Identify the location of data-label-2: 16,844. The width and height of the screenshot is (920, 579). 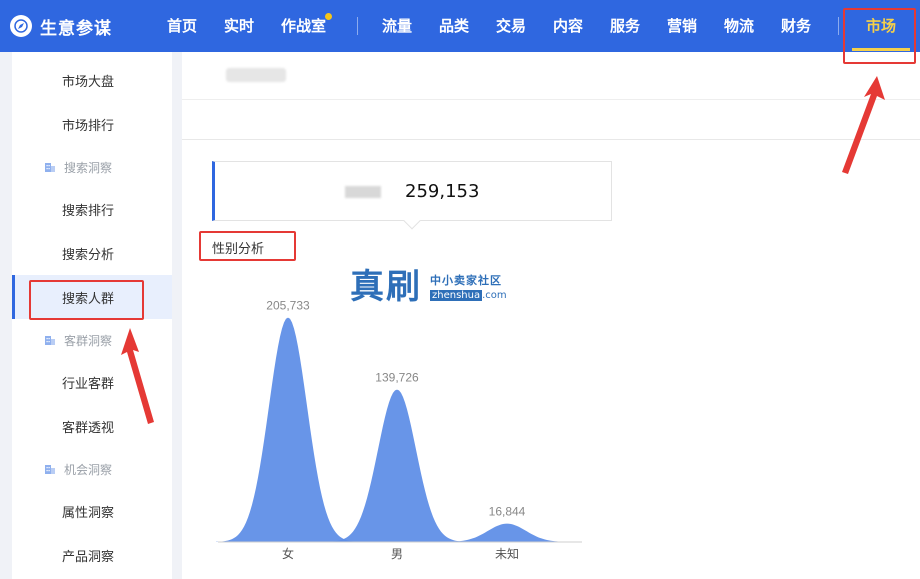
(507, 512).